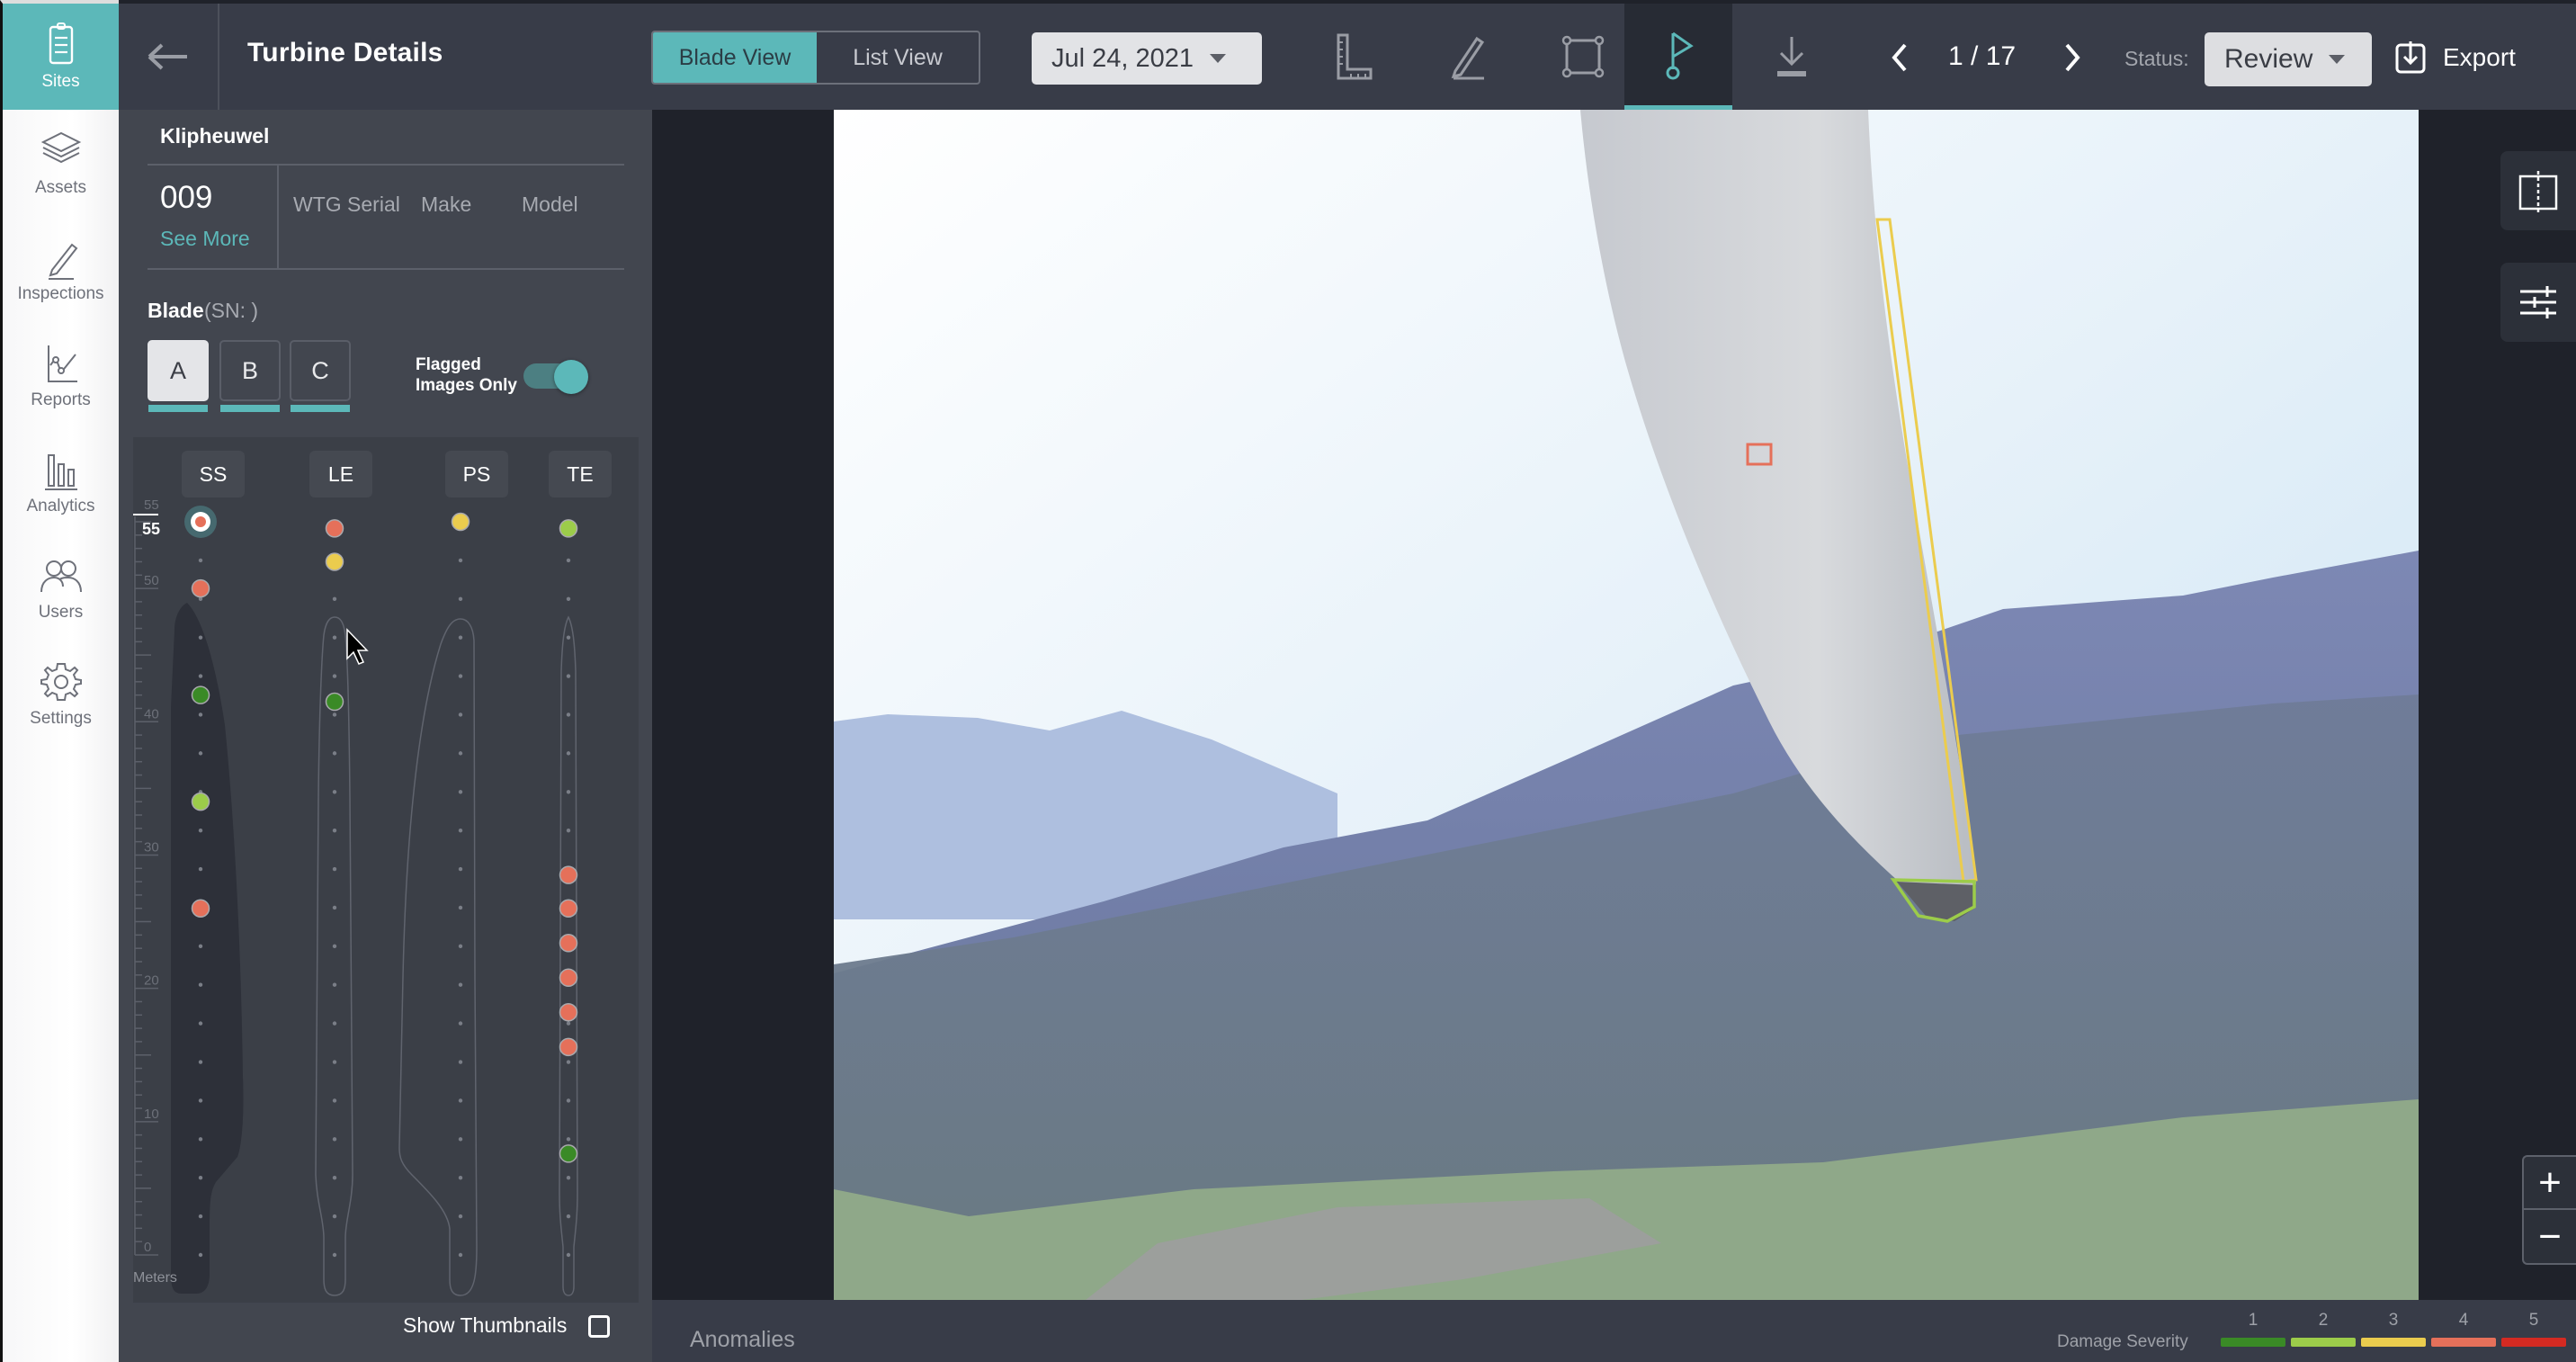 The image size is (2576, 1362). What do you see at coordinates (61, 481) in the screenshot?
I see `nav-item-analytics: Analytics` at bounding box center [61, 481].